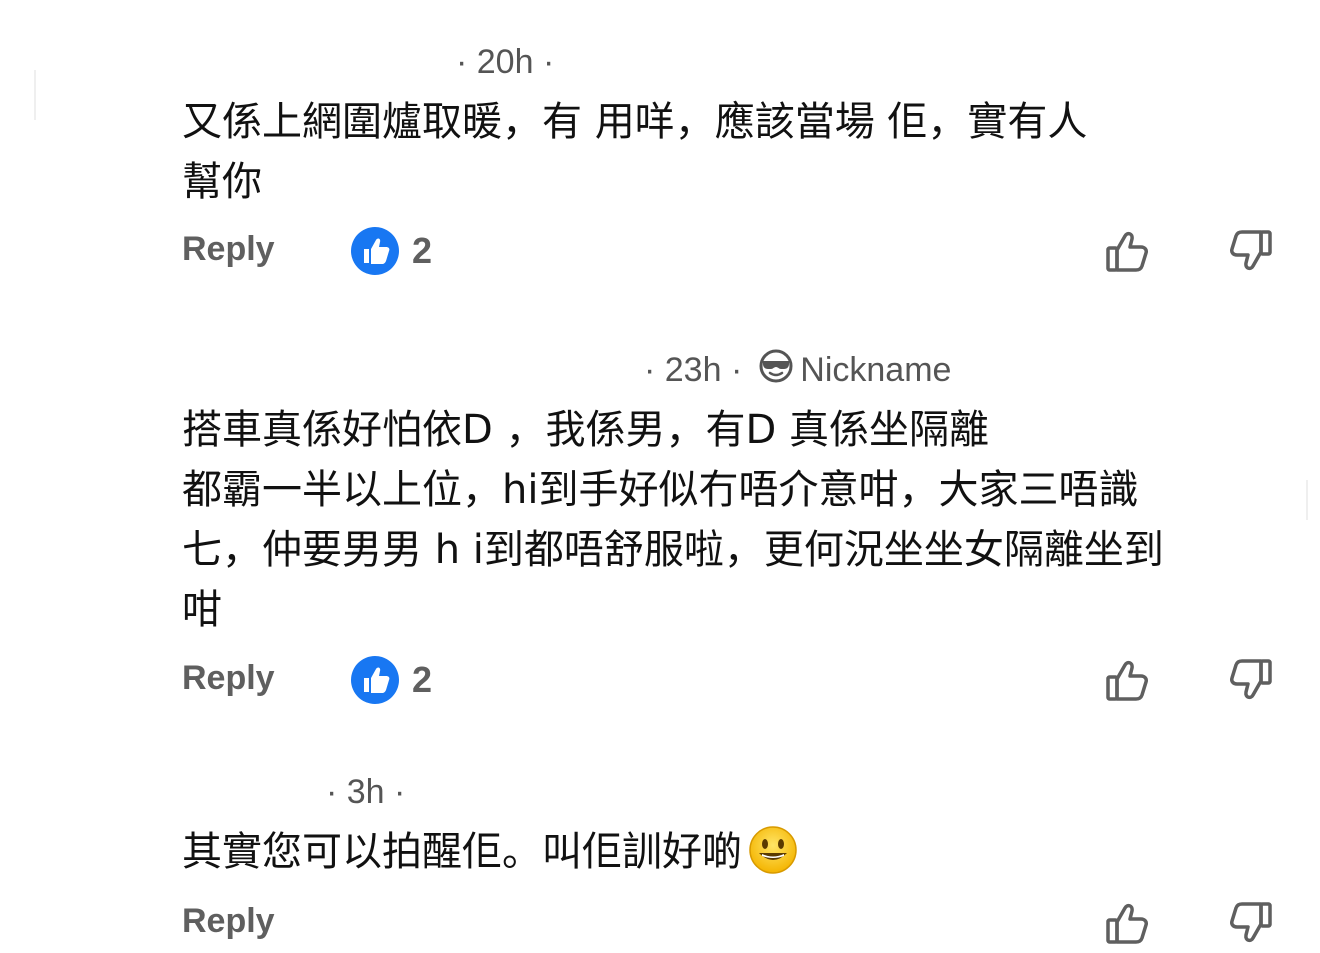  I want to click on comment-timestamp: · 3h ·, so click(366, 791).